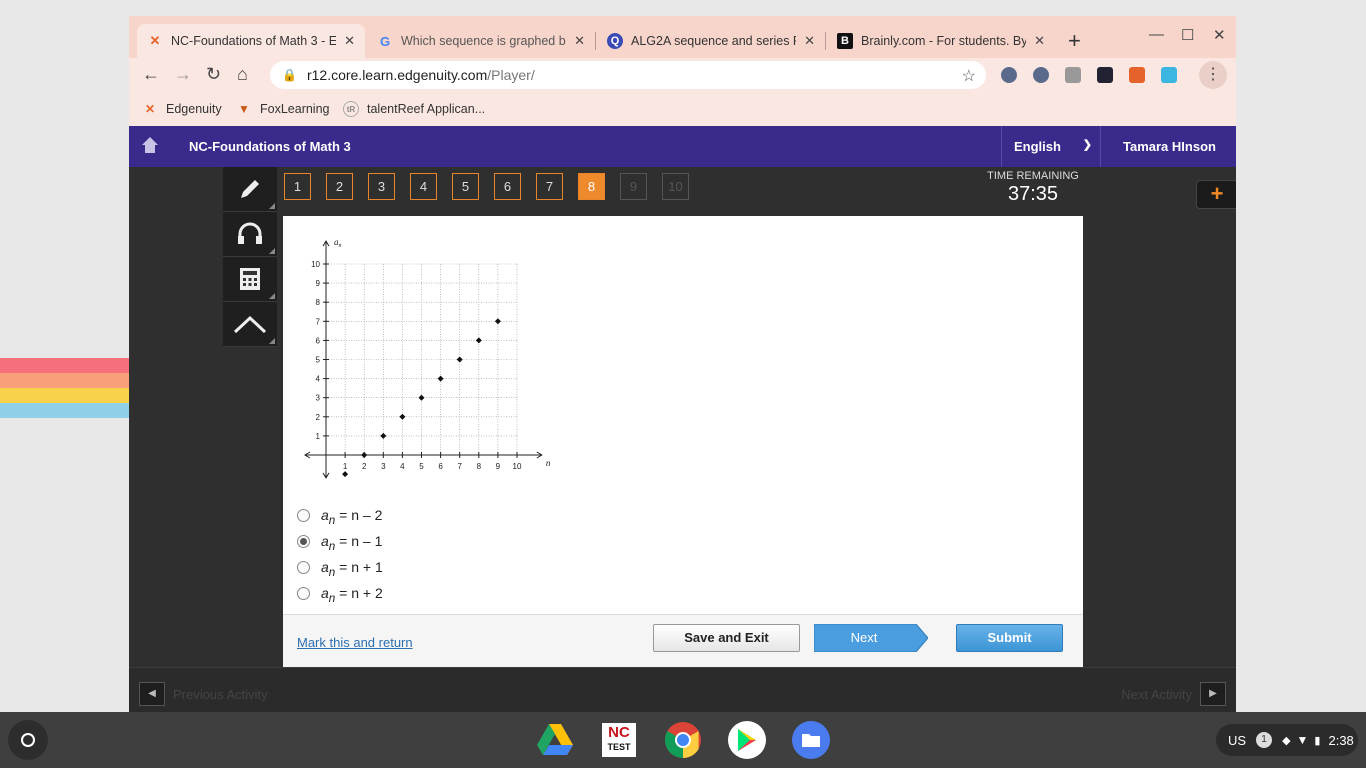 The width and height of the screenshot is (1366, 768). Describe the element at coordinates (151, 74) in the screenshot. I see `back-icon: ←` at that location.